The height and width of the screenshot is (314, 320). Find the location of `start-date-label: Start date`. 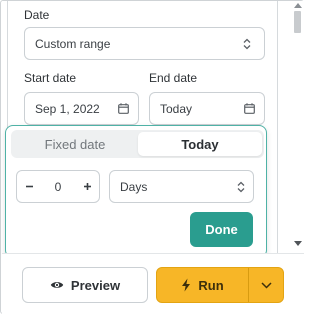

start-date-label: Start date is located at coordinates (50, 78).